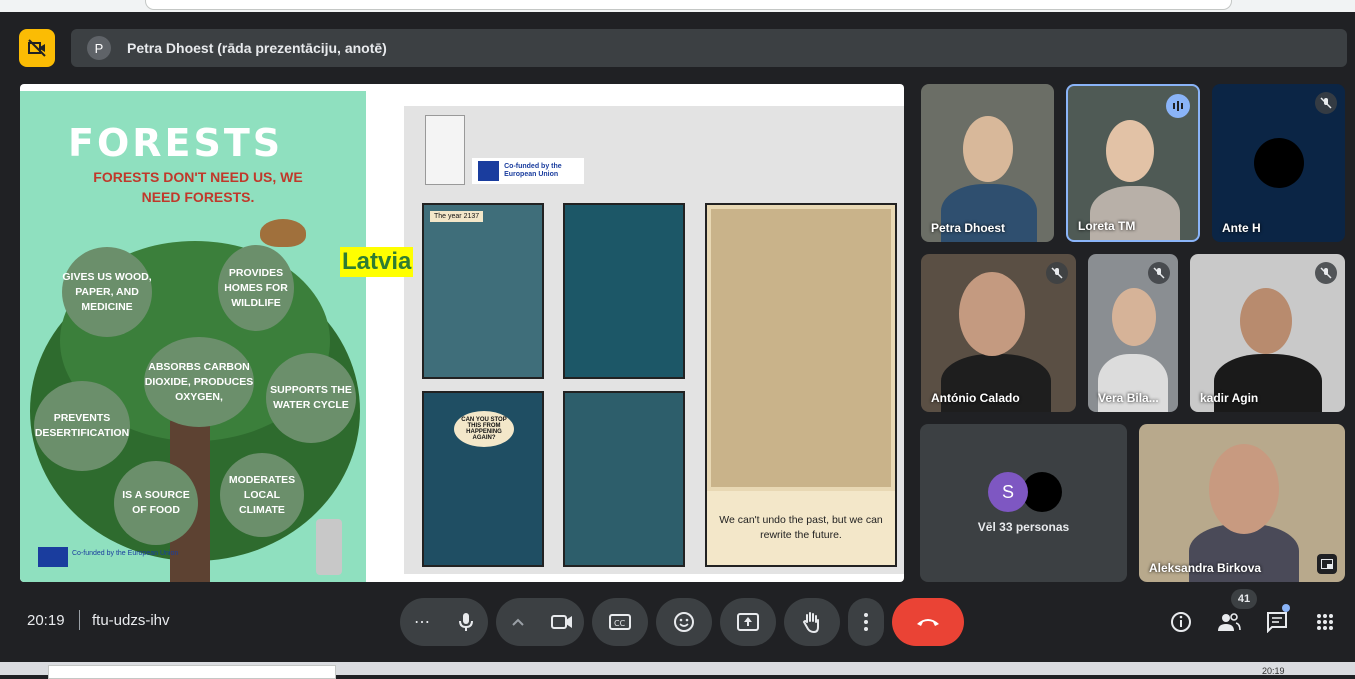 This screenshot has width=1355, height=679. What do you see at coordinates (484, 429) in the screenshot?
I see `speech-bubble: CAN YOU STOP THIS FROM HAPPENING AGAIN?` at bounding box center [484, 429].